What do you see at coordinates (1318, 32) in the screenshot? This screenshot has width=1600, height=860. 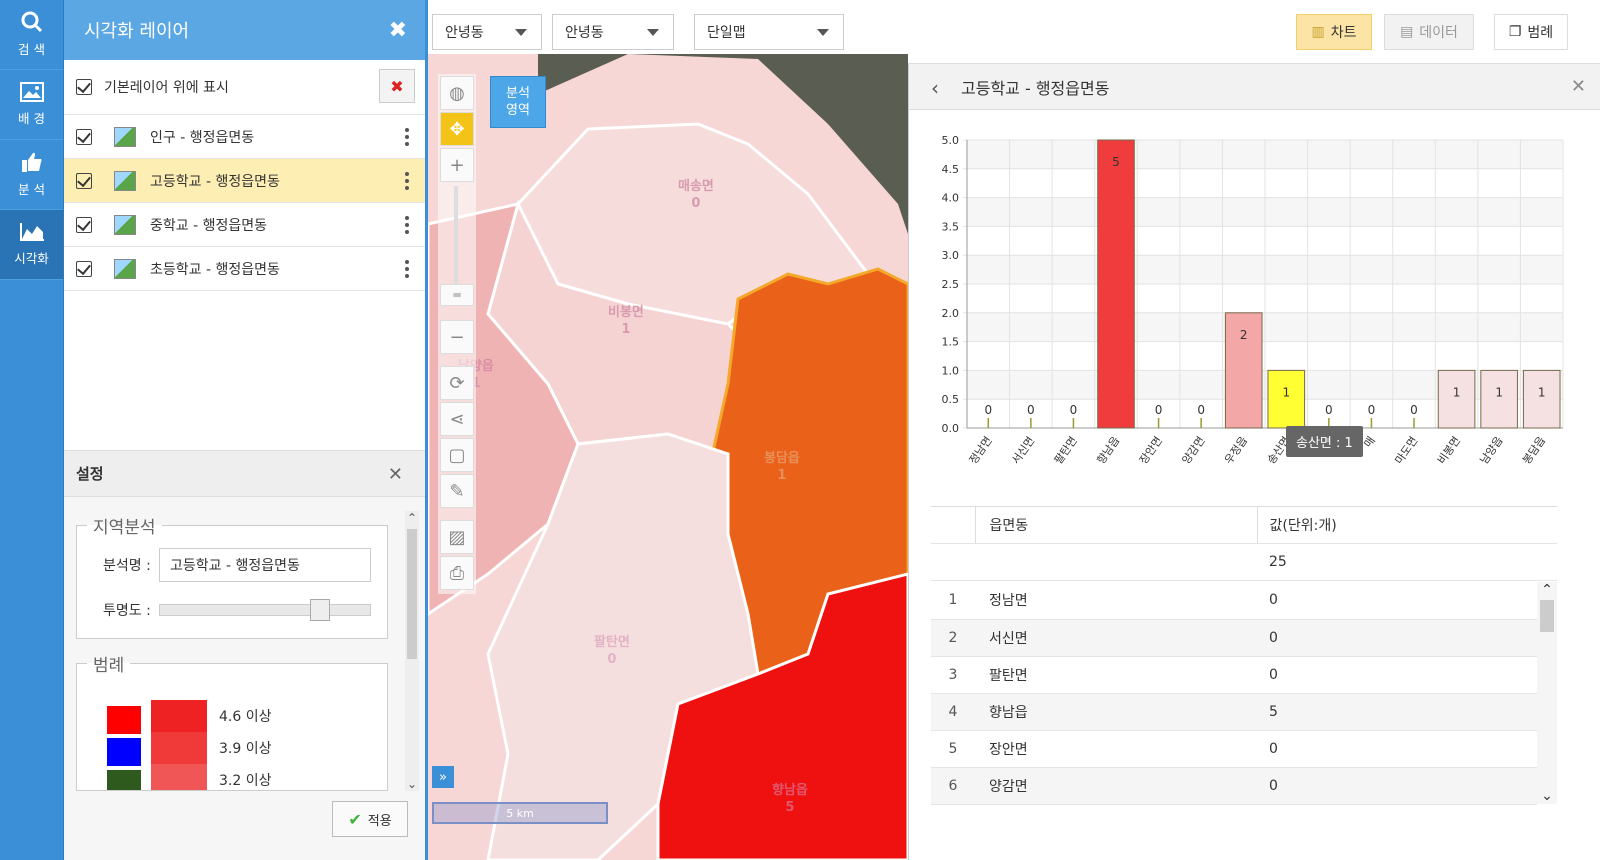 I see `bar-chart-icon: ▥` at bounding box center [1318, 32].